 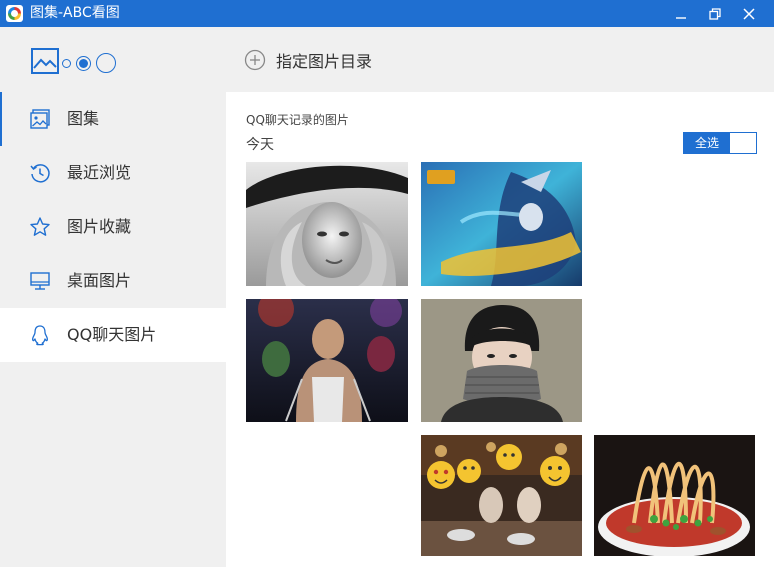 I want to click on movie-poster-image, so click(x=327, y=360).